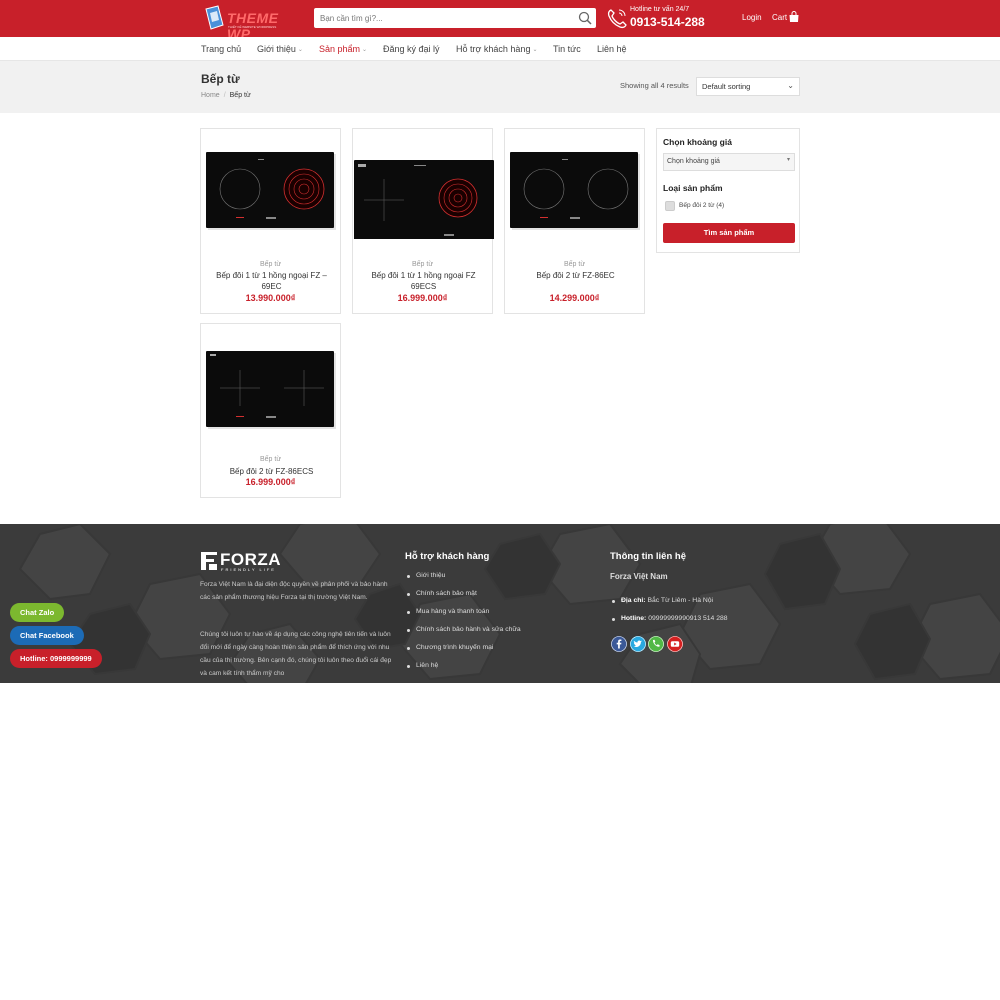 Image resolution: width=1000 pixels, height=1000 pixels. What do you see at coordinates (214, 17) in the screenshot?
I see `logo-badge-icon` at bounding box center [214, 17].